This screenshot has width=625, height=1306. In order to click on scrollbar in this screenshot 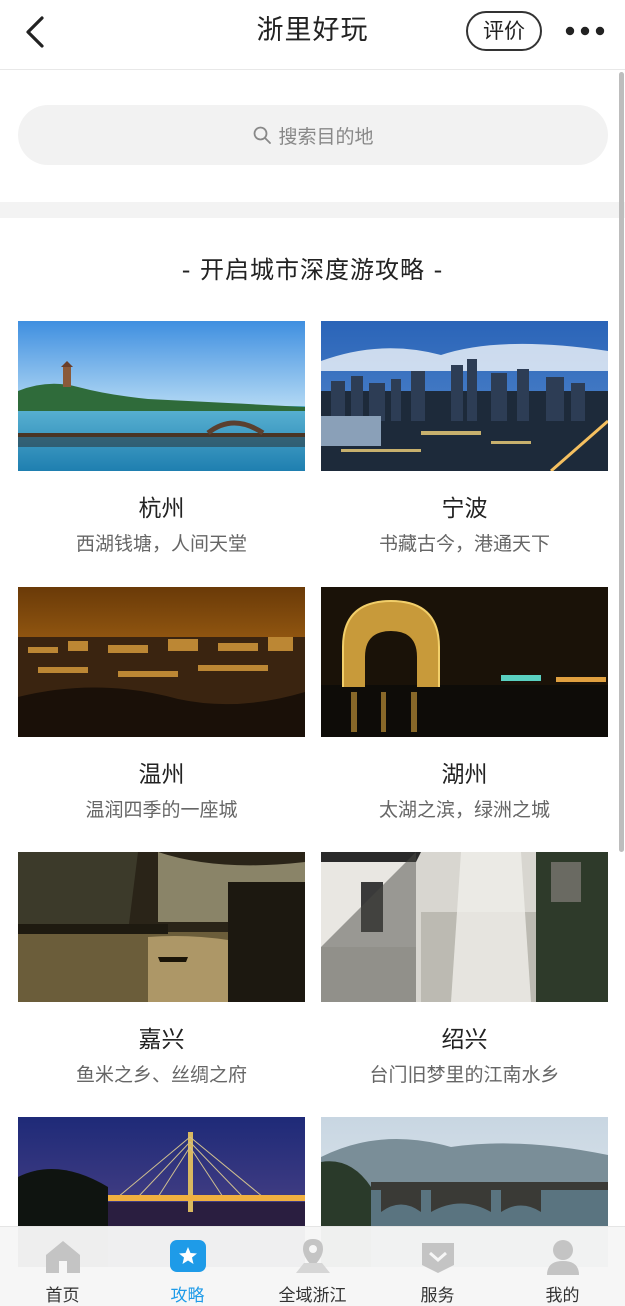, I will do `click(621, 462)`.